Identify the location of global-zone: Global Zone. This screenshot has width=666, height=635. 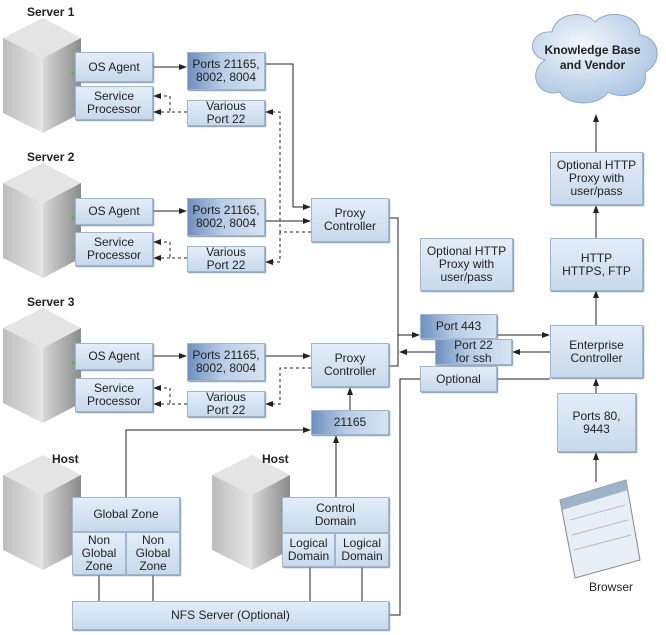
(126, 514).